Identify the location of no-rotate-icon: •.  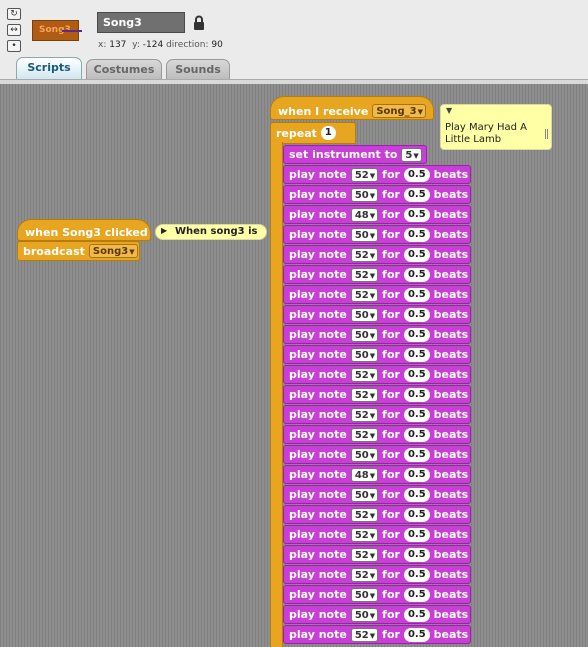
(14, 46).